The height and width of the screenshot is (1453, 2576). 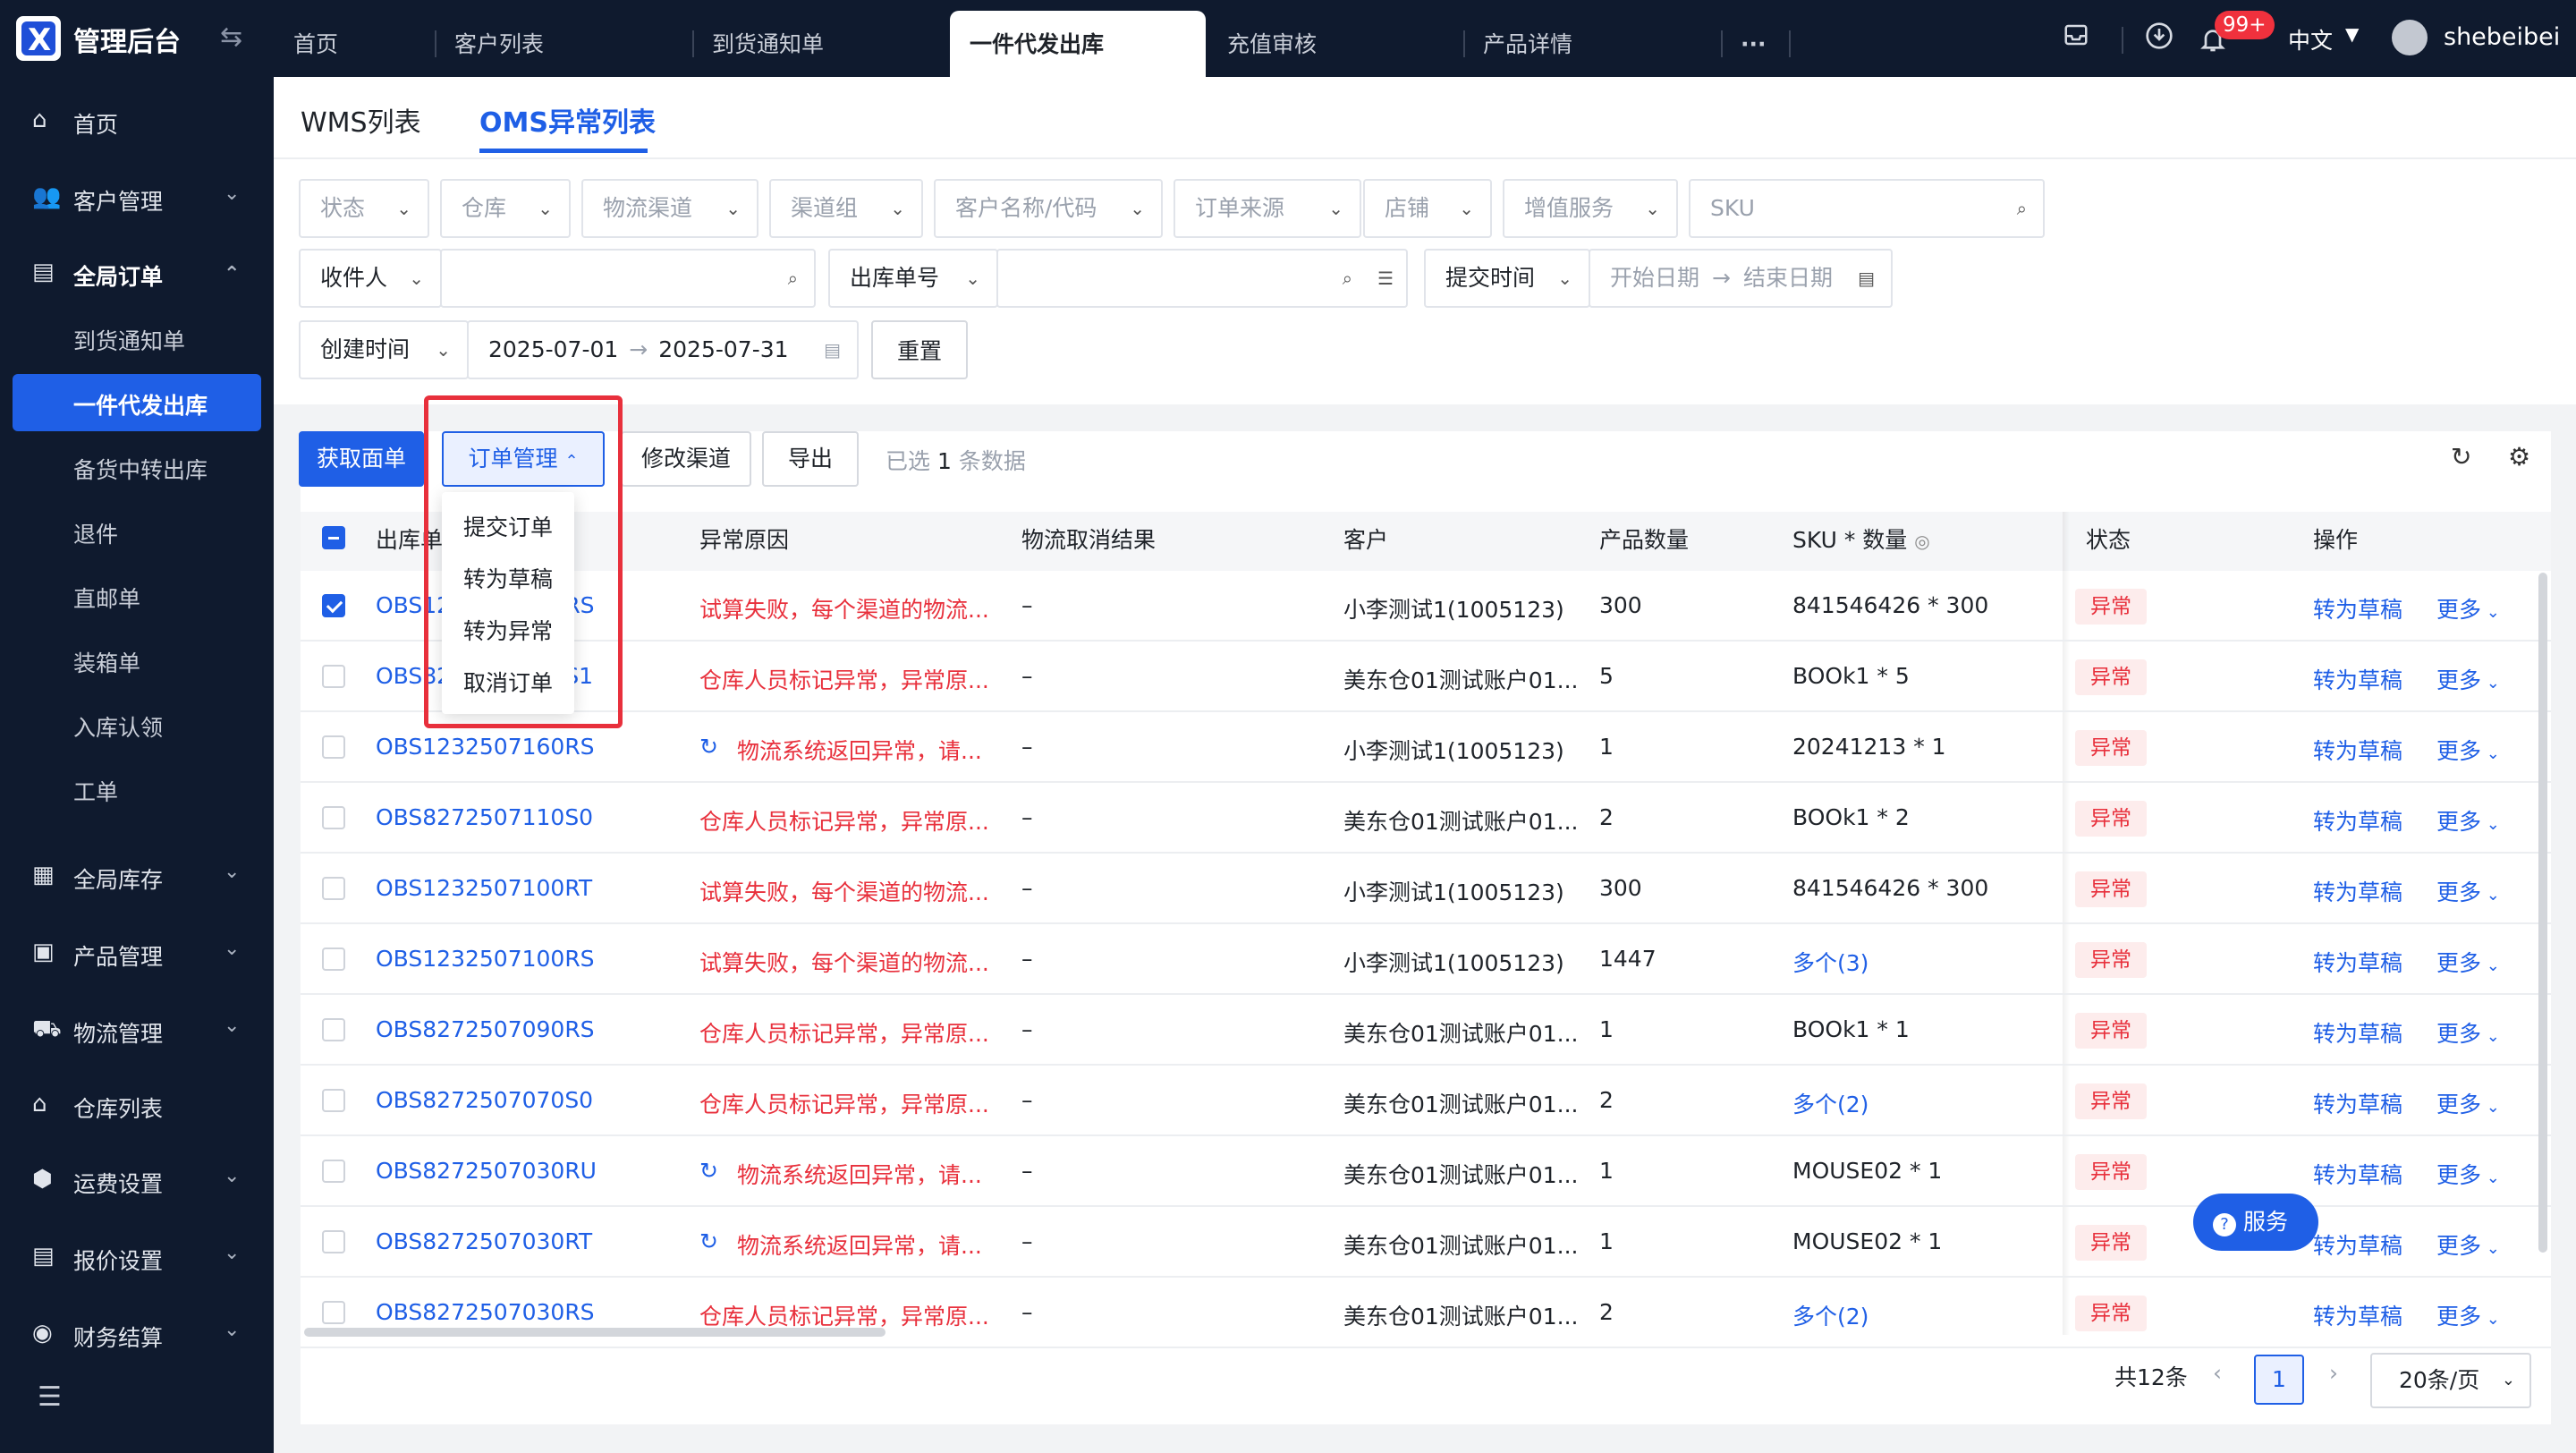 I want to click on outbound-no-field-select: 出库单号 ⌄, so click(x=913, y=278).